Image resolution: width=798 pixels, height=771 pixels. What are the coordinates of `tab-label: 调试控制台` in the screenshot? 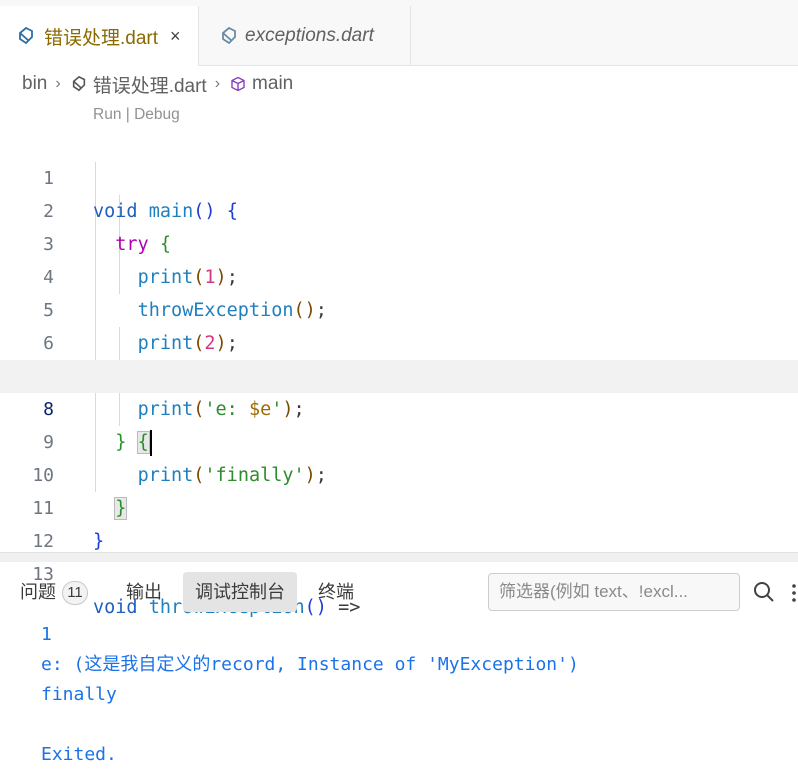 It's located at (240, 592).